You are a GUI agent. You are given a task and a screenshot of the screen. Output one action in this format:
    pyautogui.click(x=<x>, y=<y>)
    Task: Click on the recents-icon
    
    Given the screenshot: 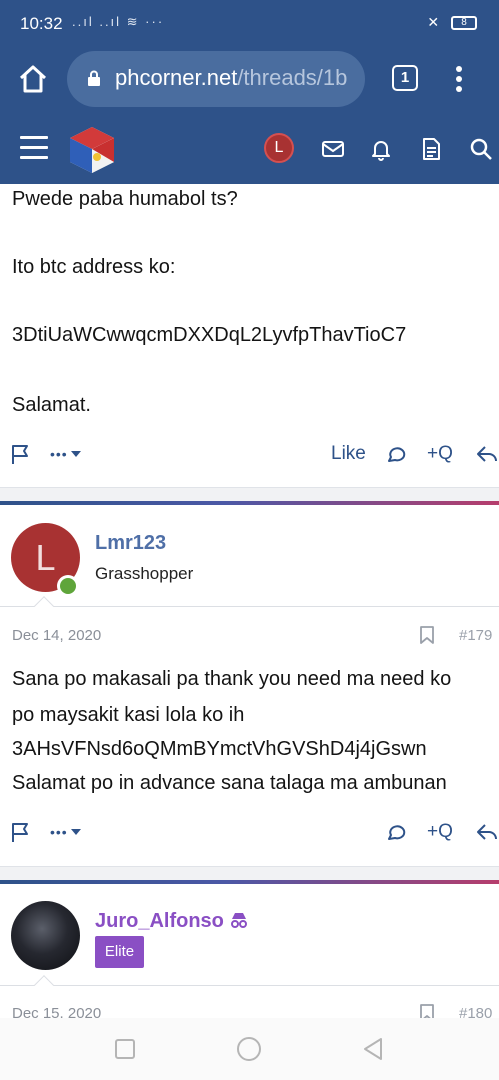 What is the action you would take?
    pyautogui.click(x=125, y=1049)
    